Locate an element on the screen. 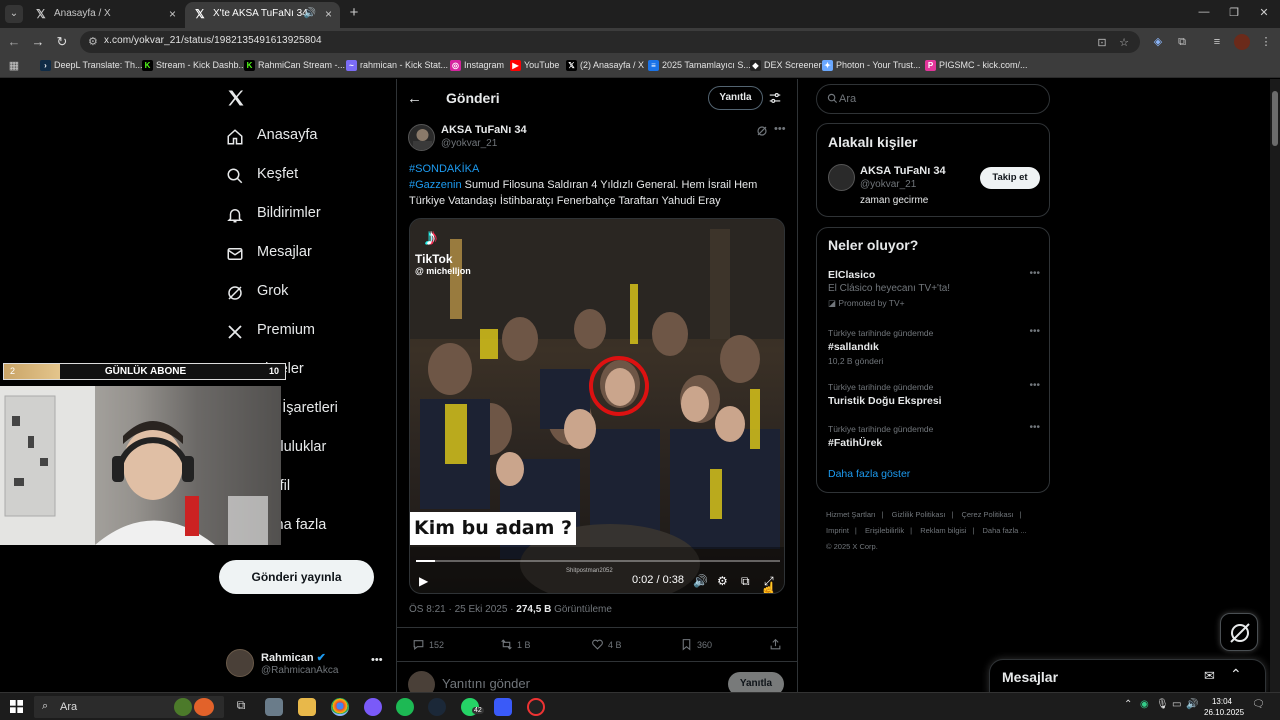 The width and height of the screenshot is (1280, 720). whatsapp-icon: 42 is located at coordinates (472, 707).